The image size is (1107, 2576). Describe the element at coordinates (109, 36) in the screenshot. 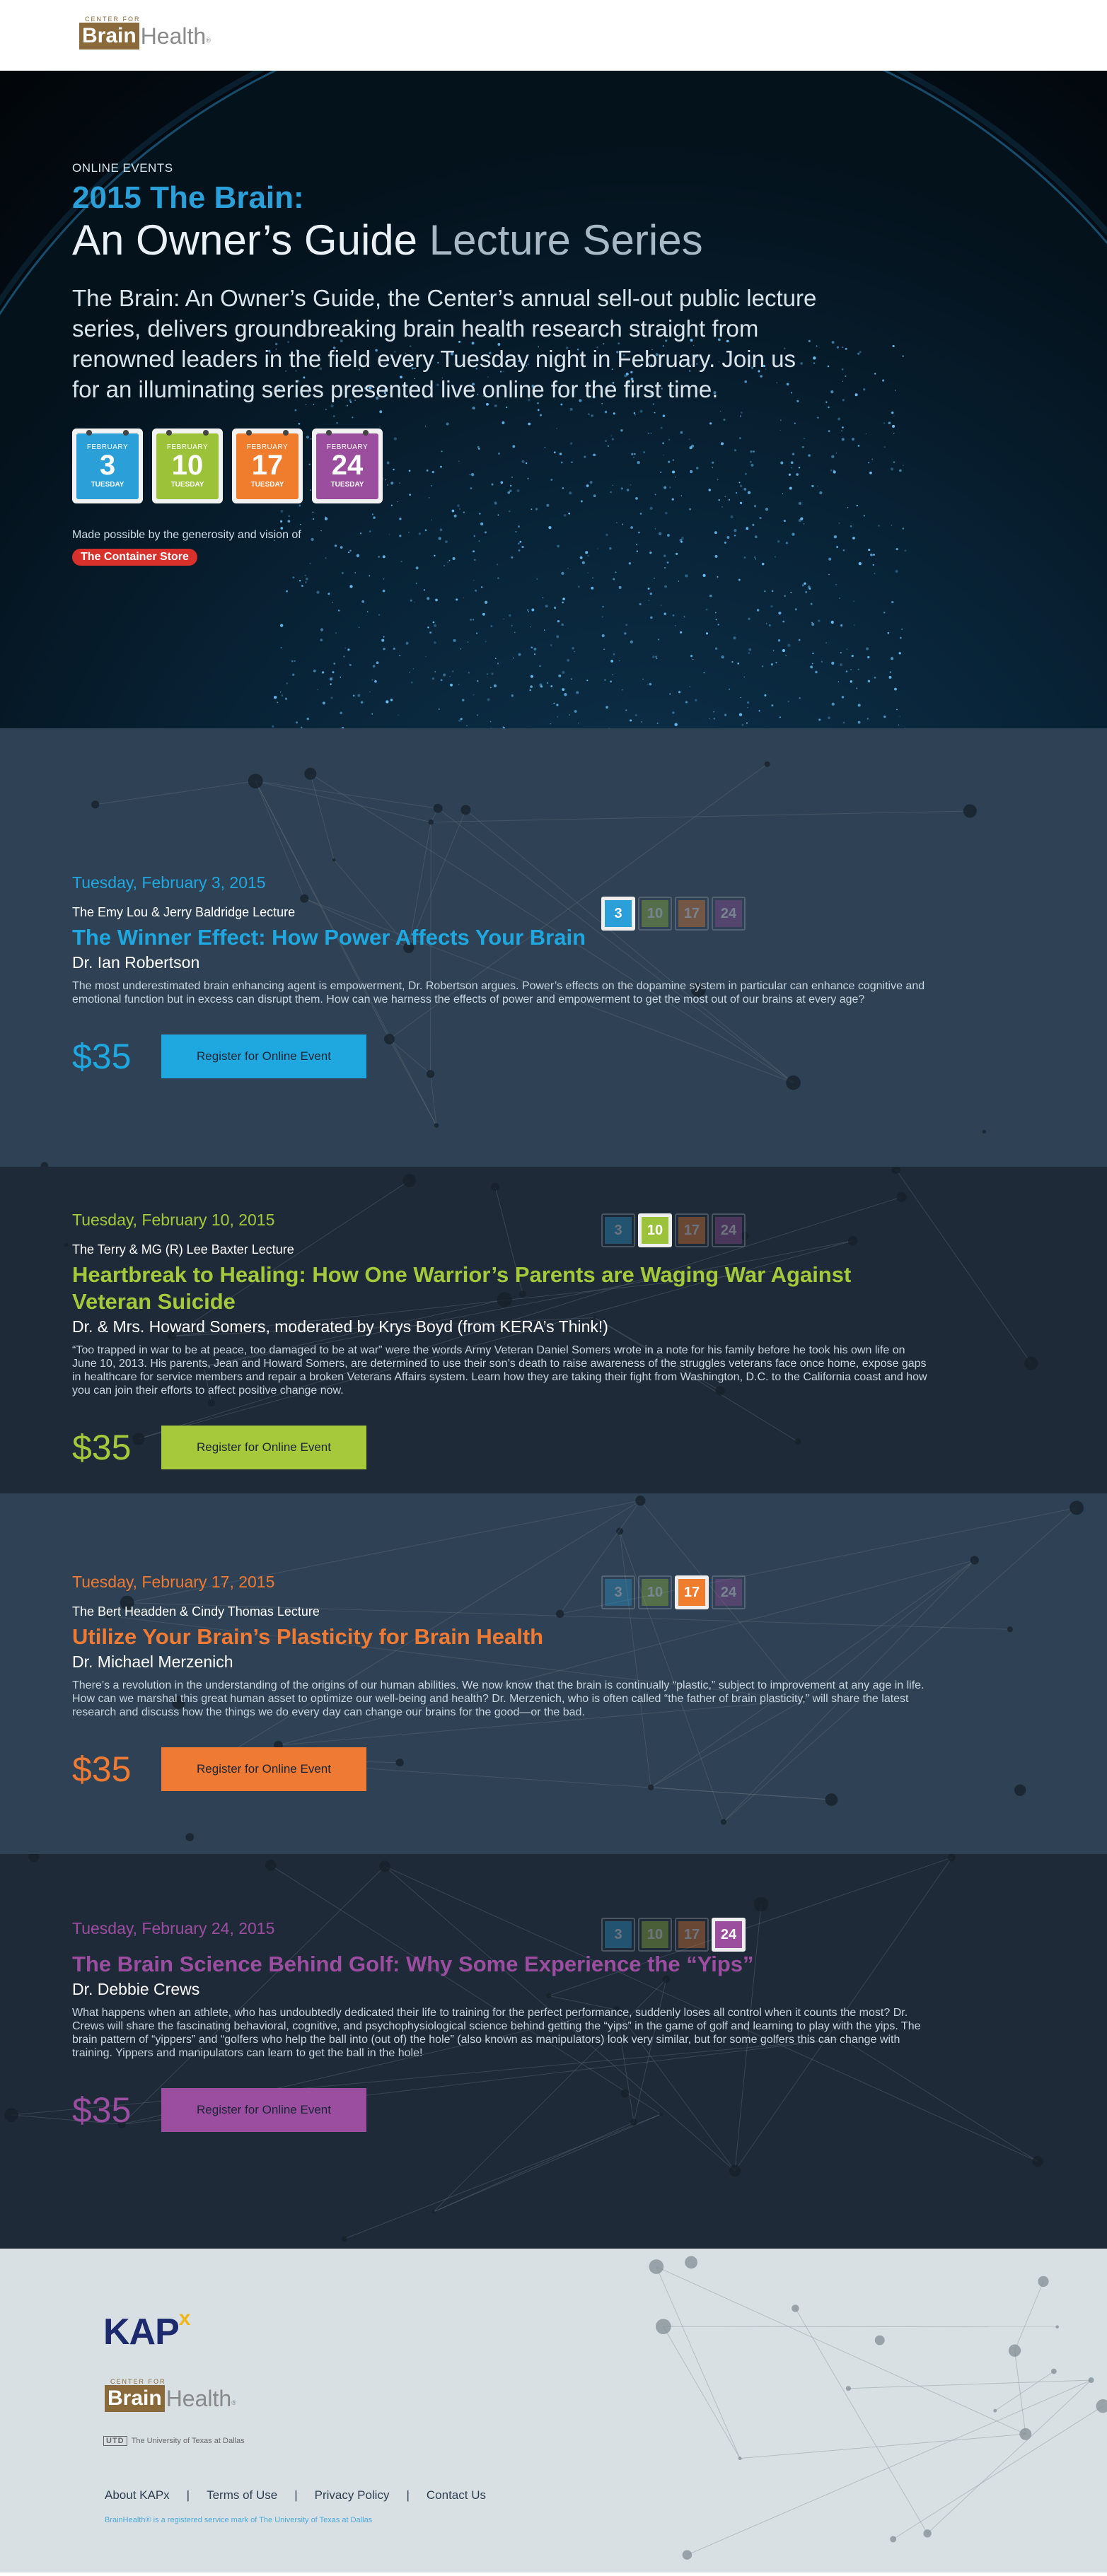

I see `logo-brain: Brain` at that location.